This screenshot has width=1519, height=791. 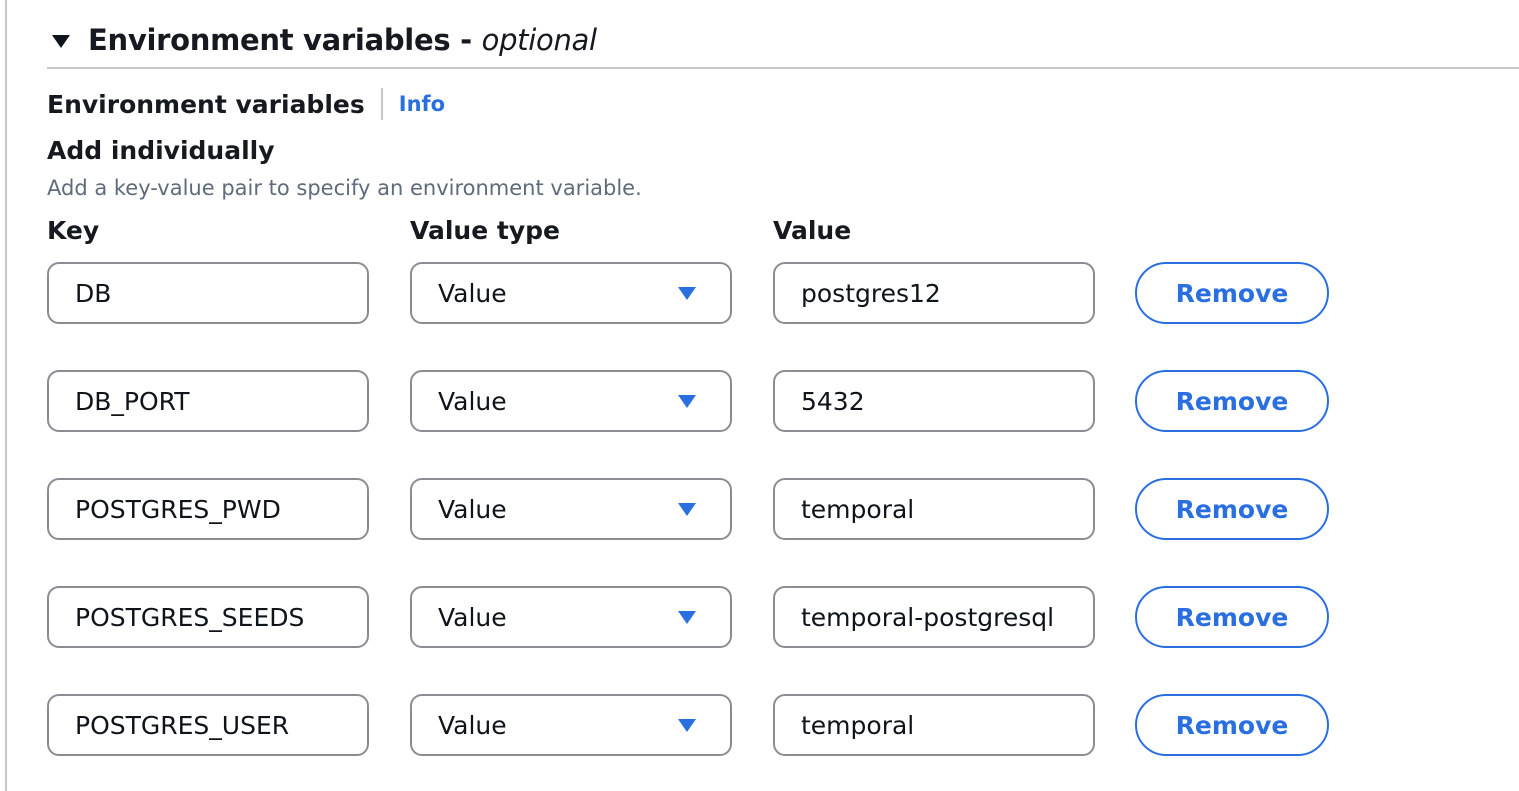 What do you see at coordinates (161, 150) in the screenshot?
I see `add-individually-heading: Add individually` at bounding box center [161, 150].